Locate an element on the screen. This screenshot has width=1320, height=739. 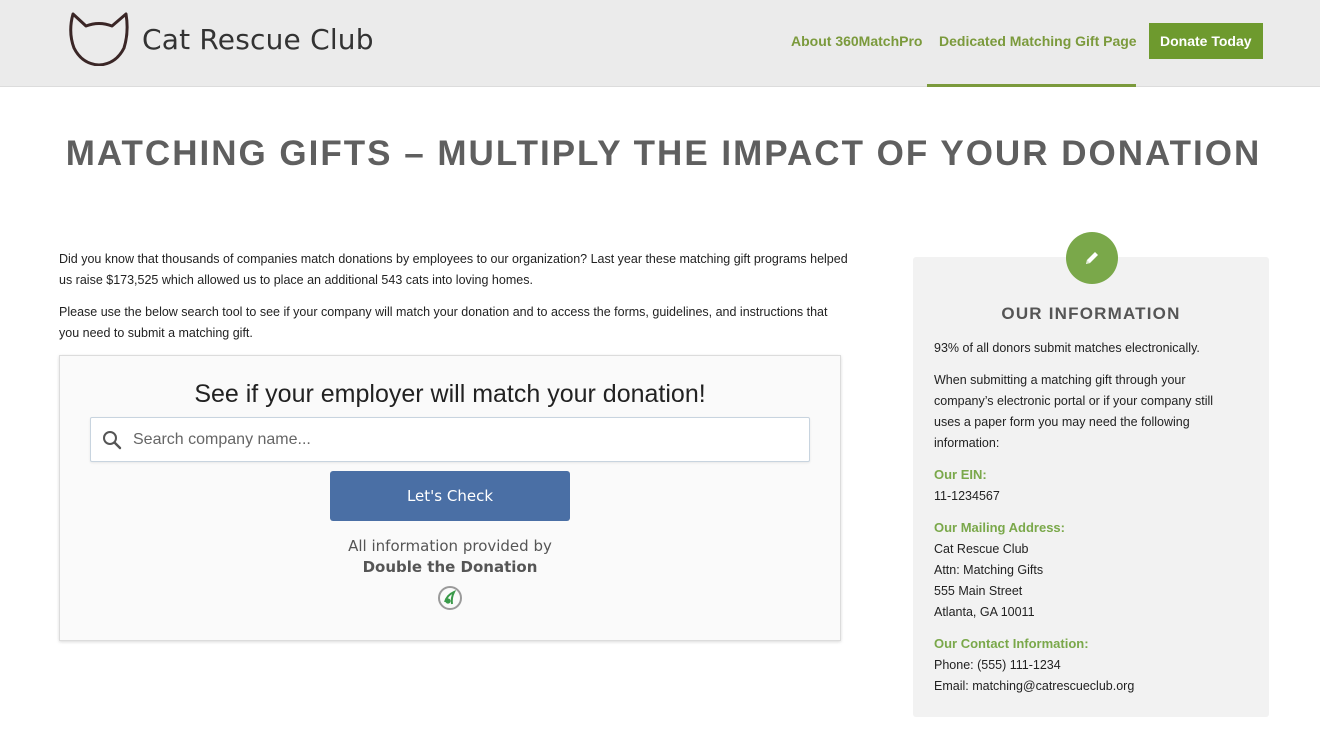
mailing-address-label: Our Mailing Address: is located at coordinates (999, 527).